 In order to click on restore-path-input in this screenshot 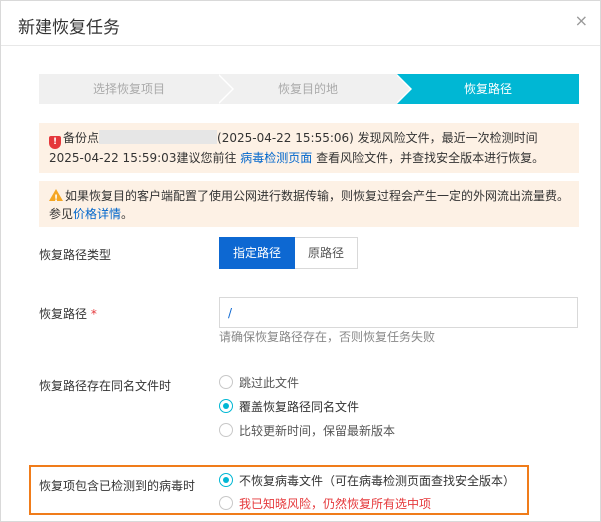, I will do `click(398, 312)`.